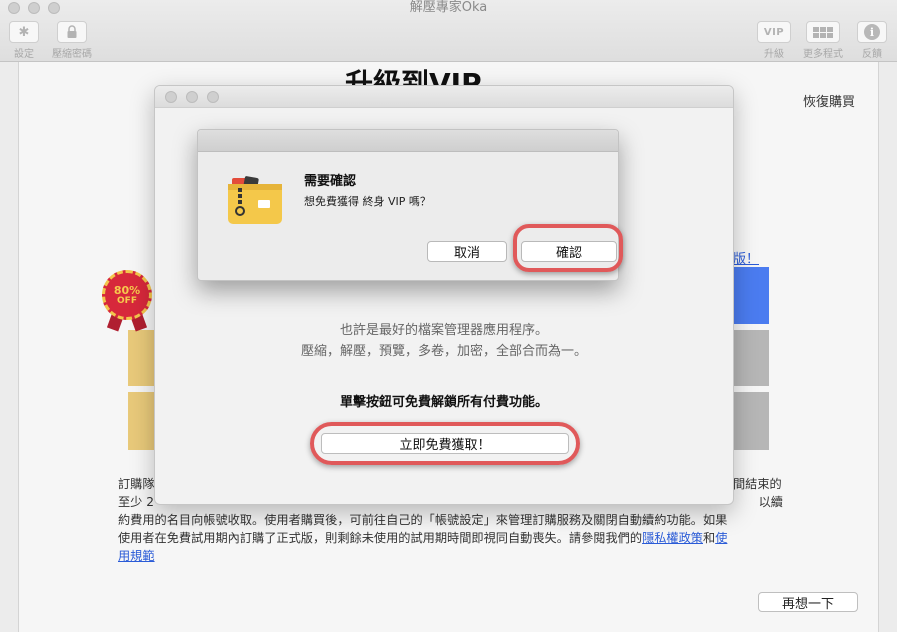  What do you see at coordinates (136, 556) in the screenshot?
I see `terms-of-use-link-cont: 用規範` at bounding box center [136, 556].